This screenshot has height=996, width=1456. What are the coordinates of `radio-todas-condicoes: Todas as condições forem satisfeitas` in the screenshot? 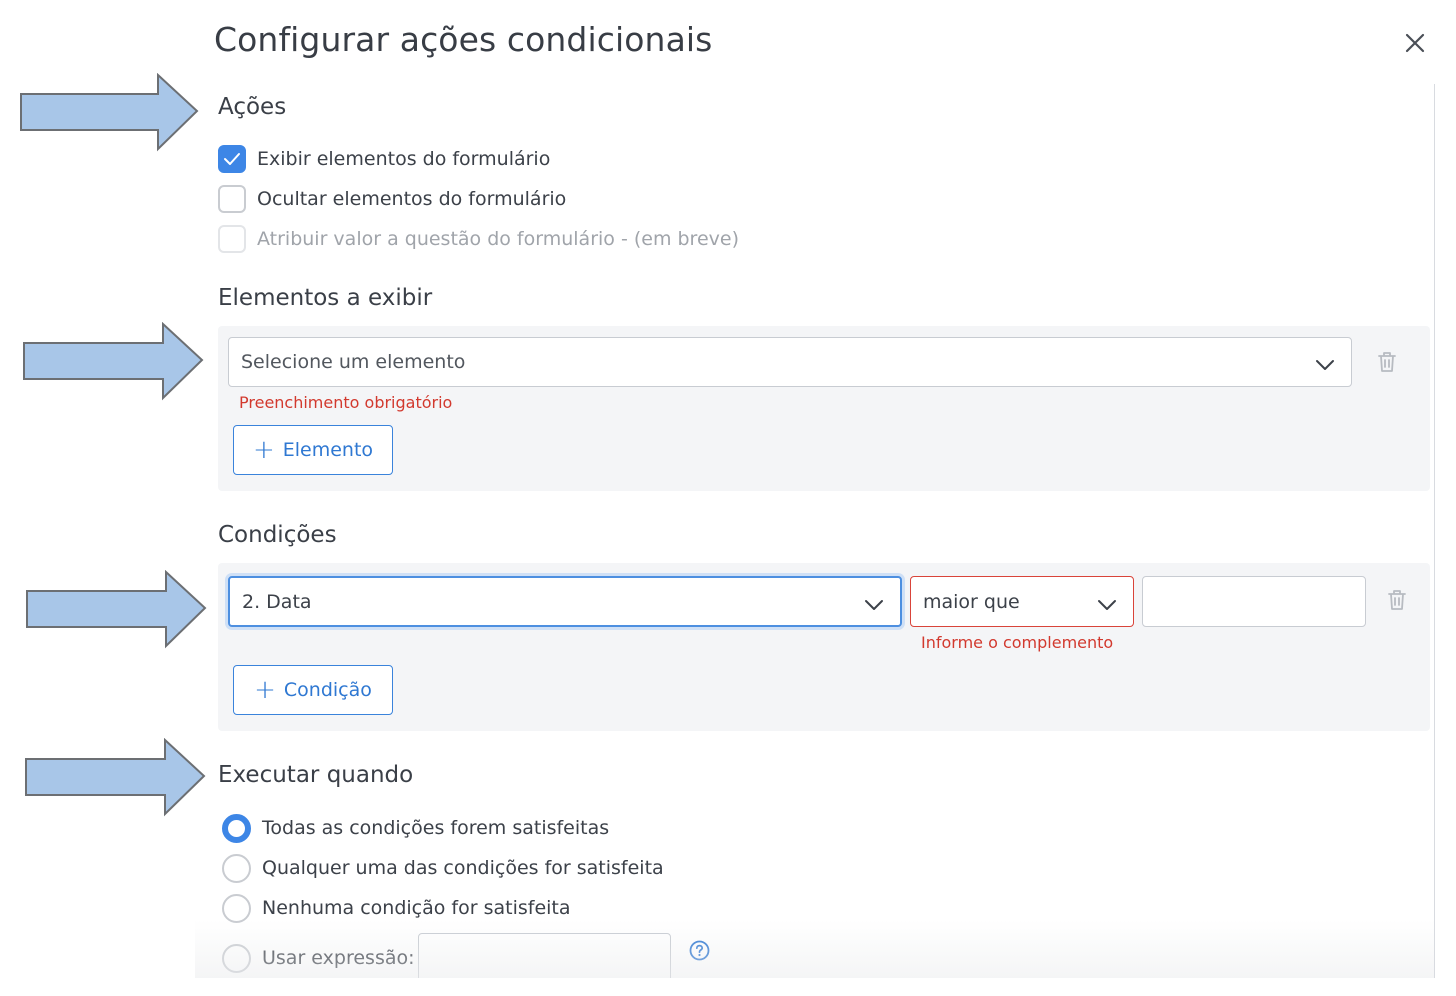 It's located at (415, 828).